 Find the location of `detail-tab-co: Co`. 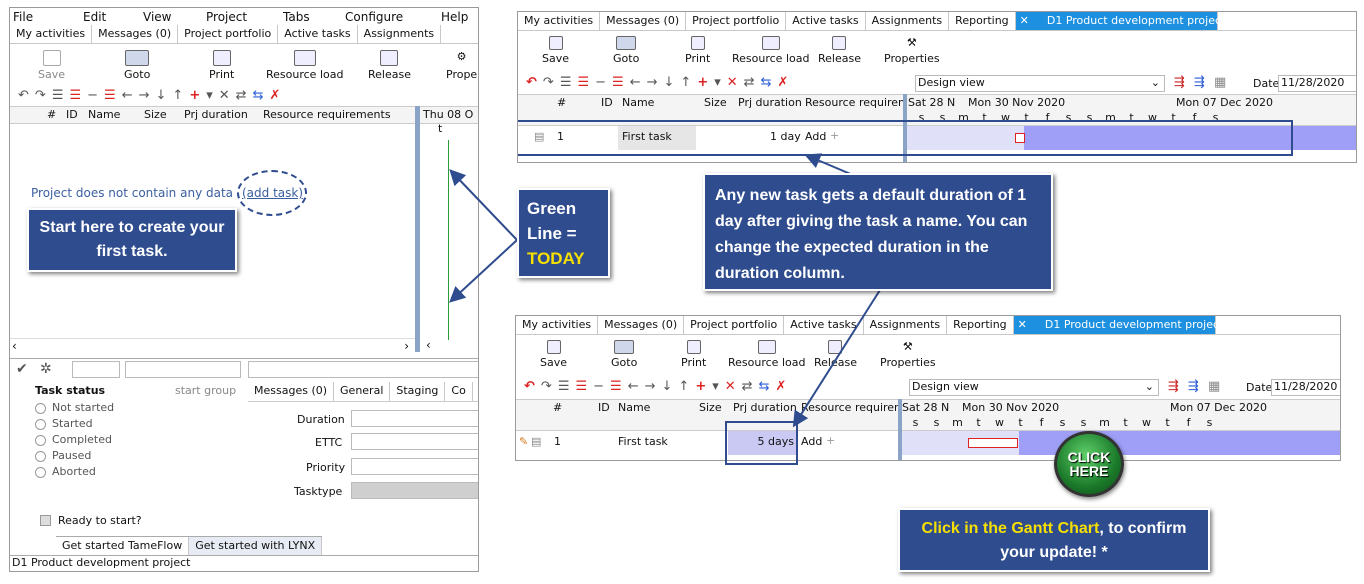

detail-tab-co: Co is located at coordinates (459, 391).